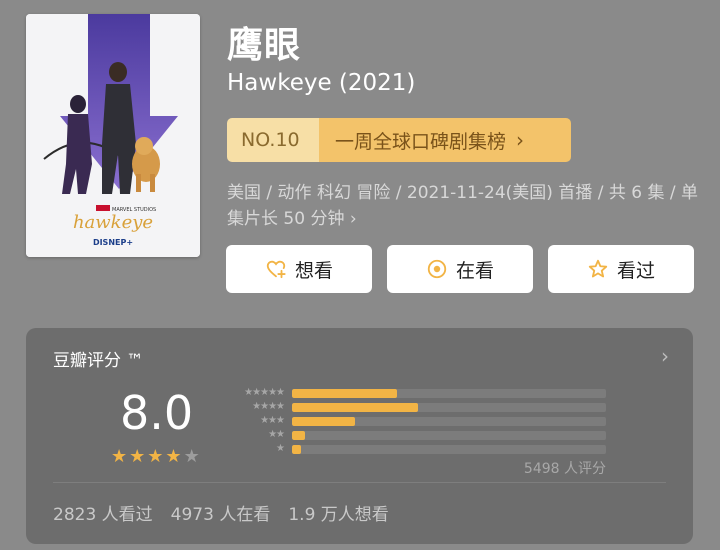 The height and width of the screenshot is (550, 720). I want to click on watch-stats: 2823 人看过 4973 人在看 1.9 万人想看, so click(221, 512).